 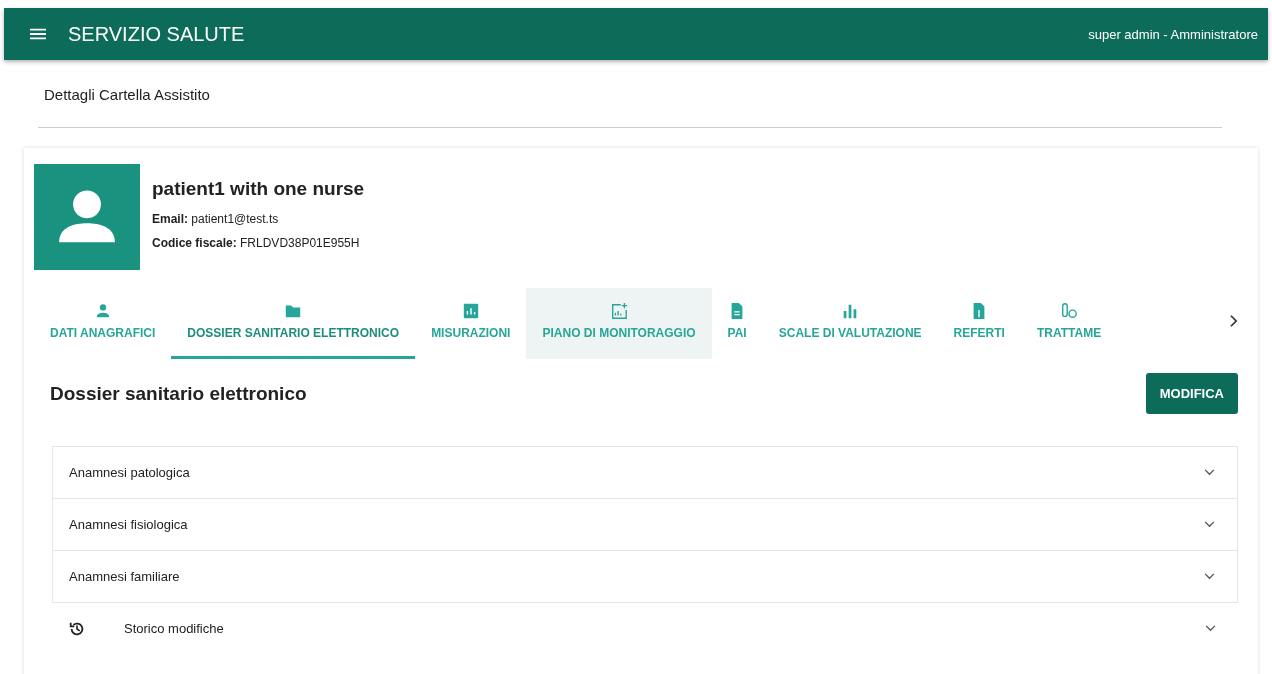 I want to click on chart-plus-icon, so click(x=619, y=311).